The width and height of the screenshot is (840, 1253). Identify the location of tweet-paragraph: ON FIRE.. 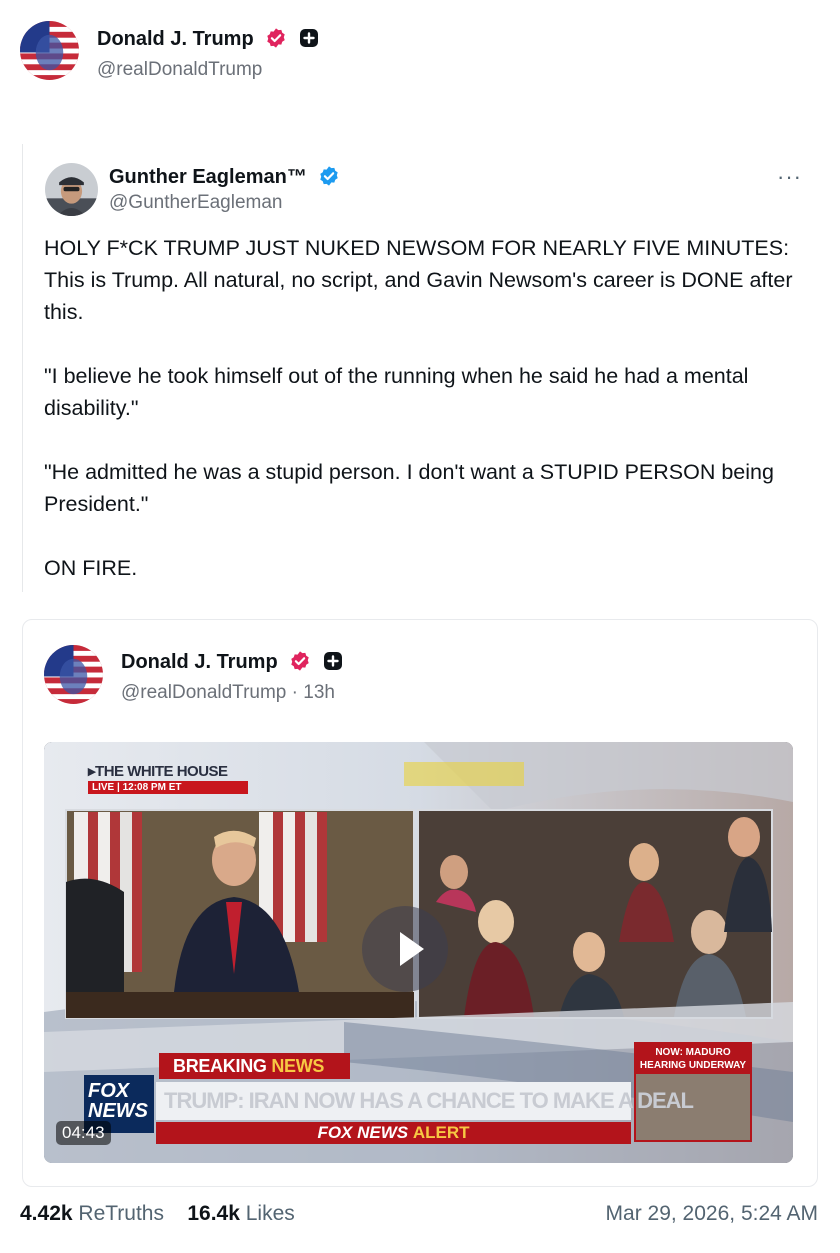
(91, 568).